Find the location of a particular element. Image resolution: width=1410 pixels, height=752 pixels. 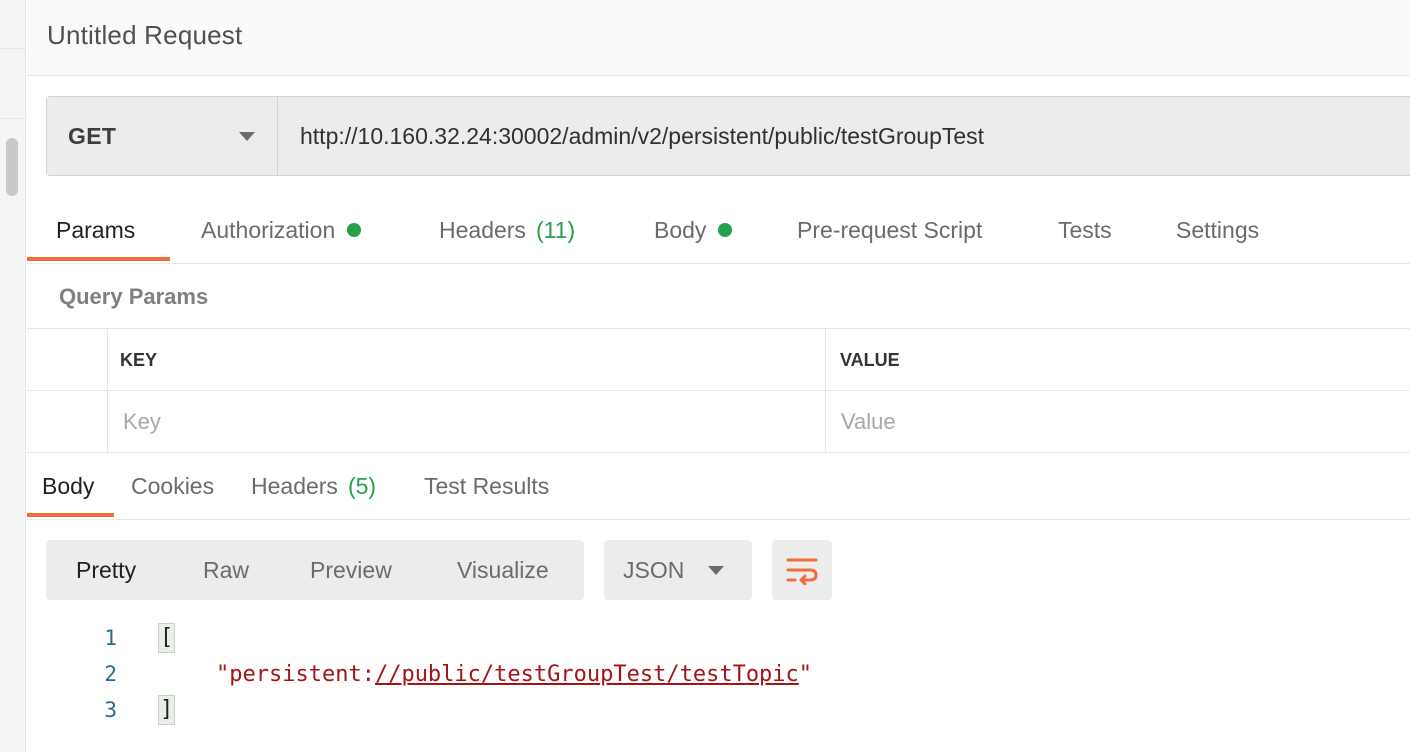

tab-authorization: Authorization is located at coordinates (281, 230).